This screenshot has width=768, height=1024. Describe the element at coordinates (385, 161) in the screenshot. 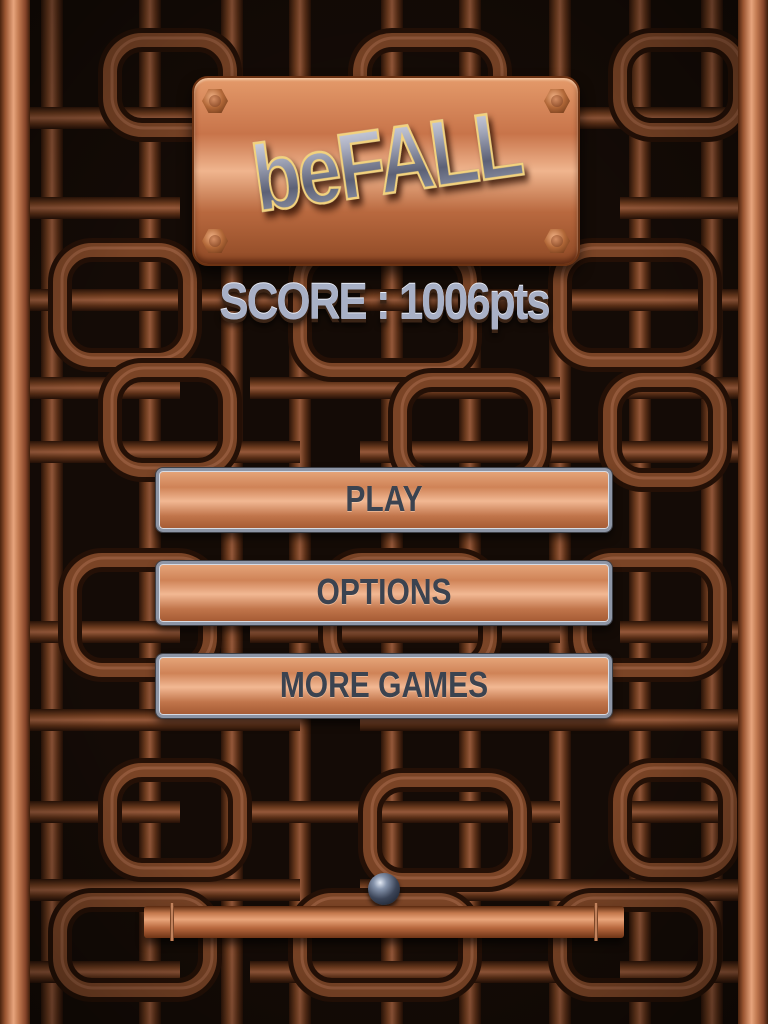

I see `game-logo-text: beFALL` at that location.